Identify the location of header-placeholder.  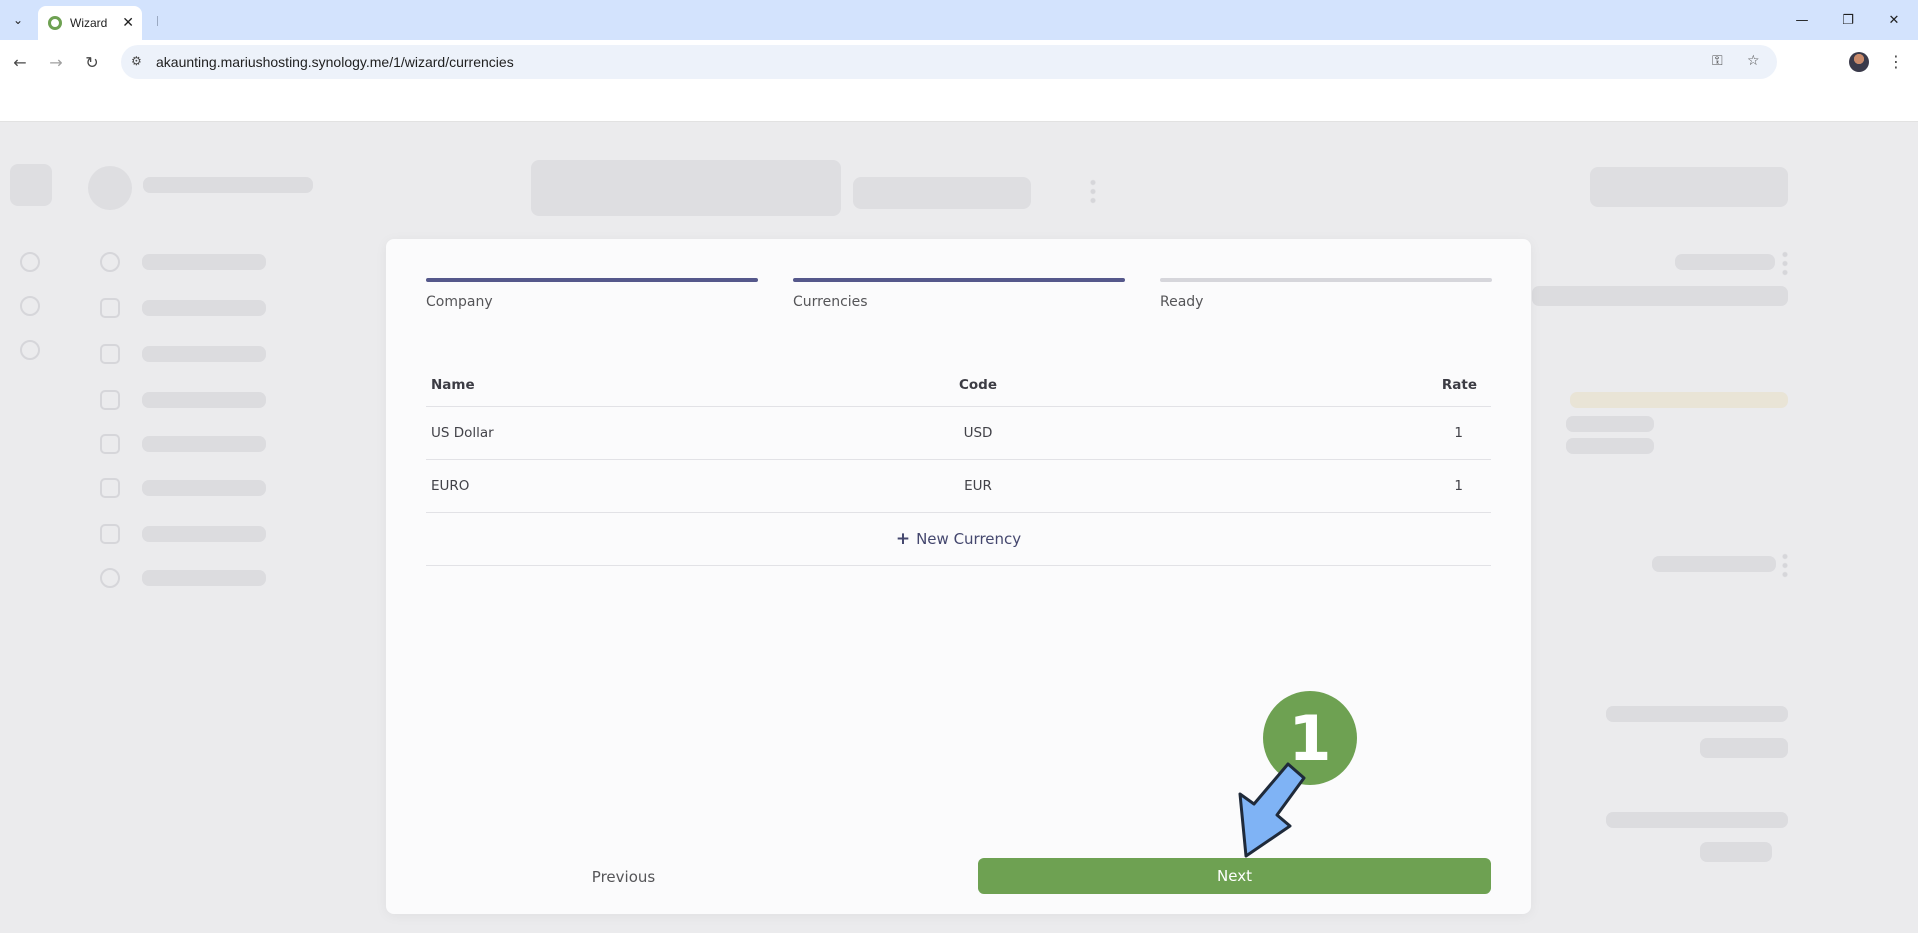
(942, 193).